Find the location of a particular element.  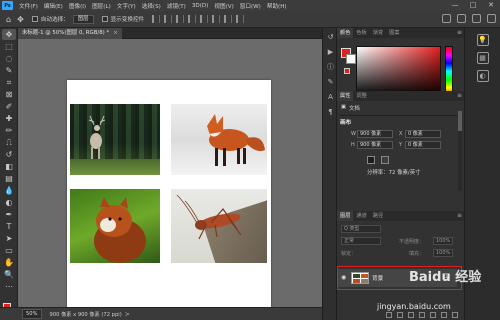

document-tab: 未标题-1 @ 50%(图层 0, RGB/8) * × is located at coordinates (70, 33).